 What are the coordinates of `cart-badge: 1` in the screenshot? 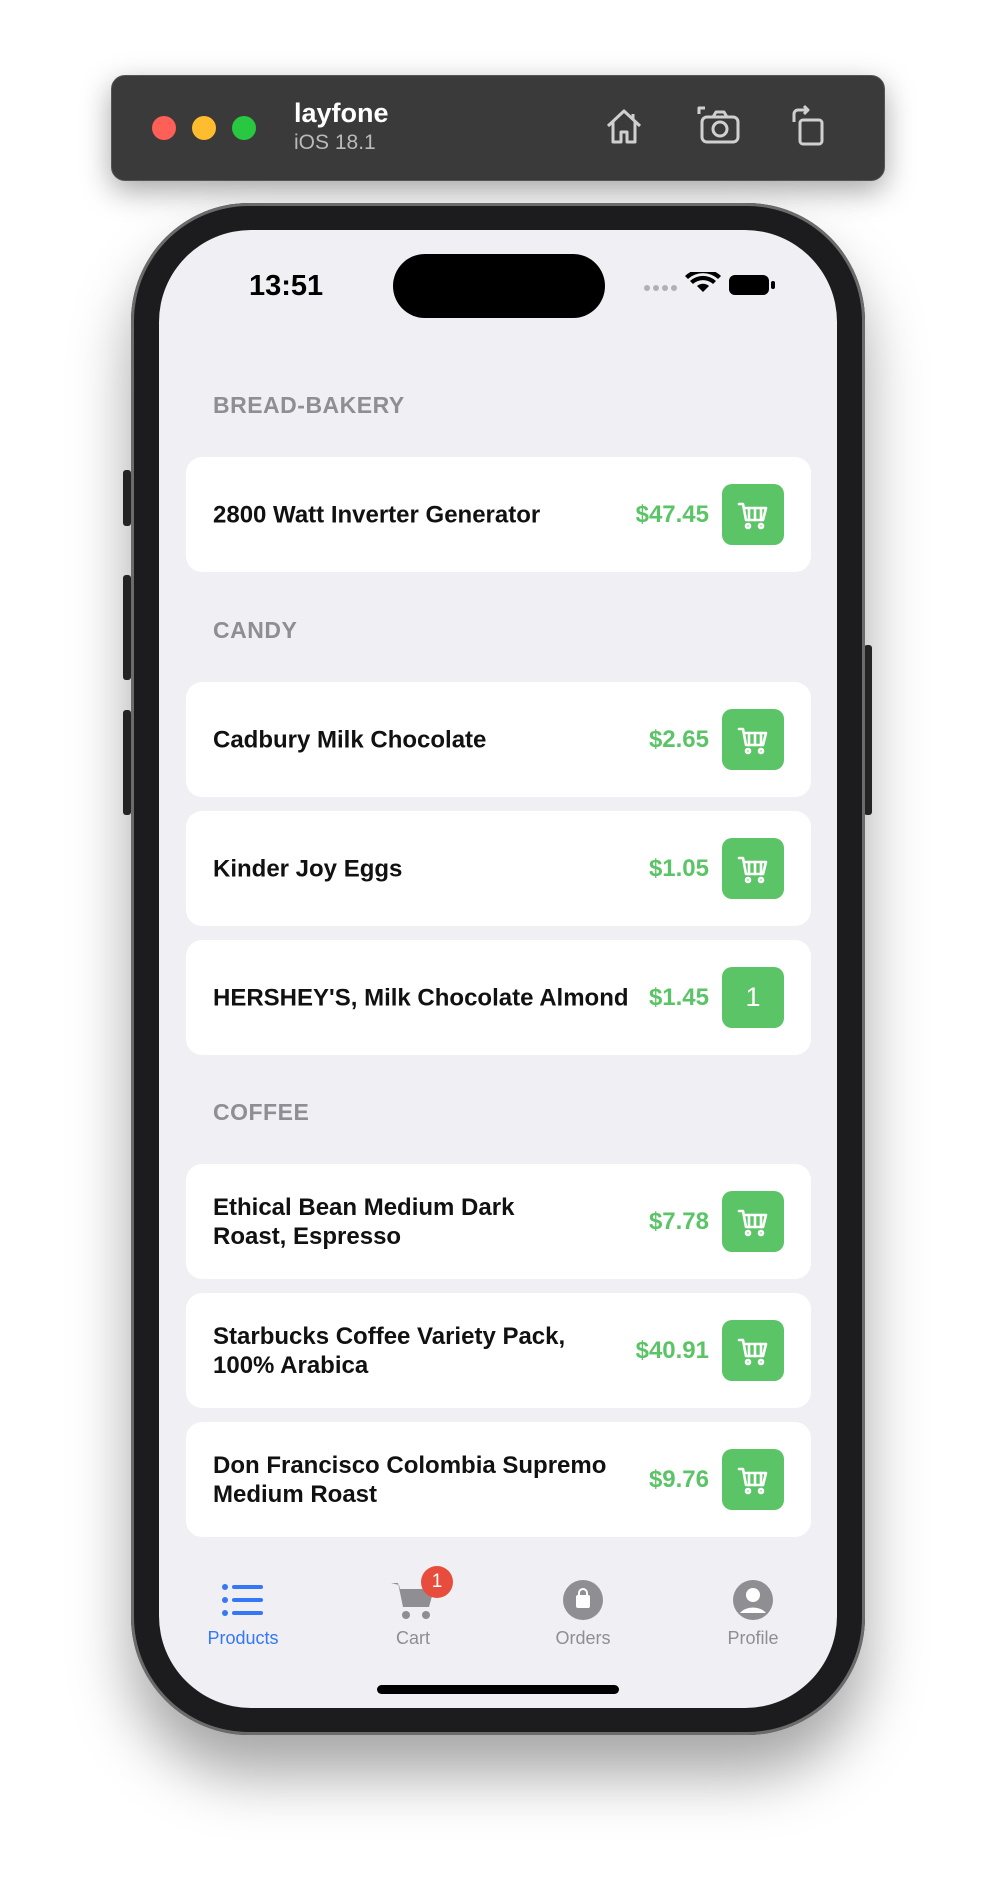 It's located at (437, 1582).